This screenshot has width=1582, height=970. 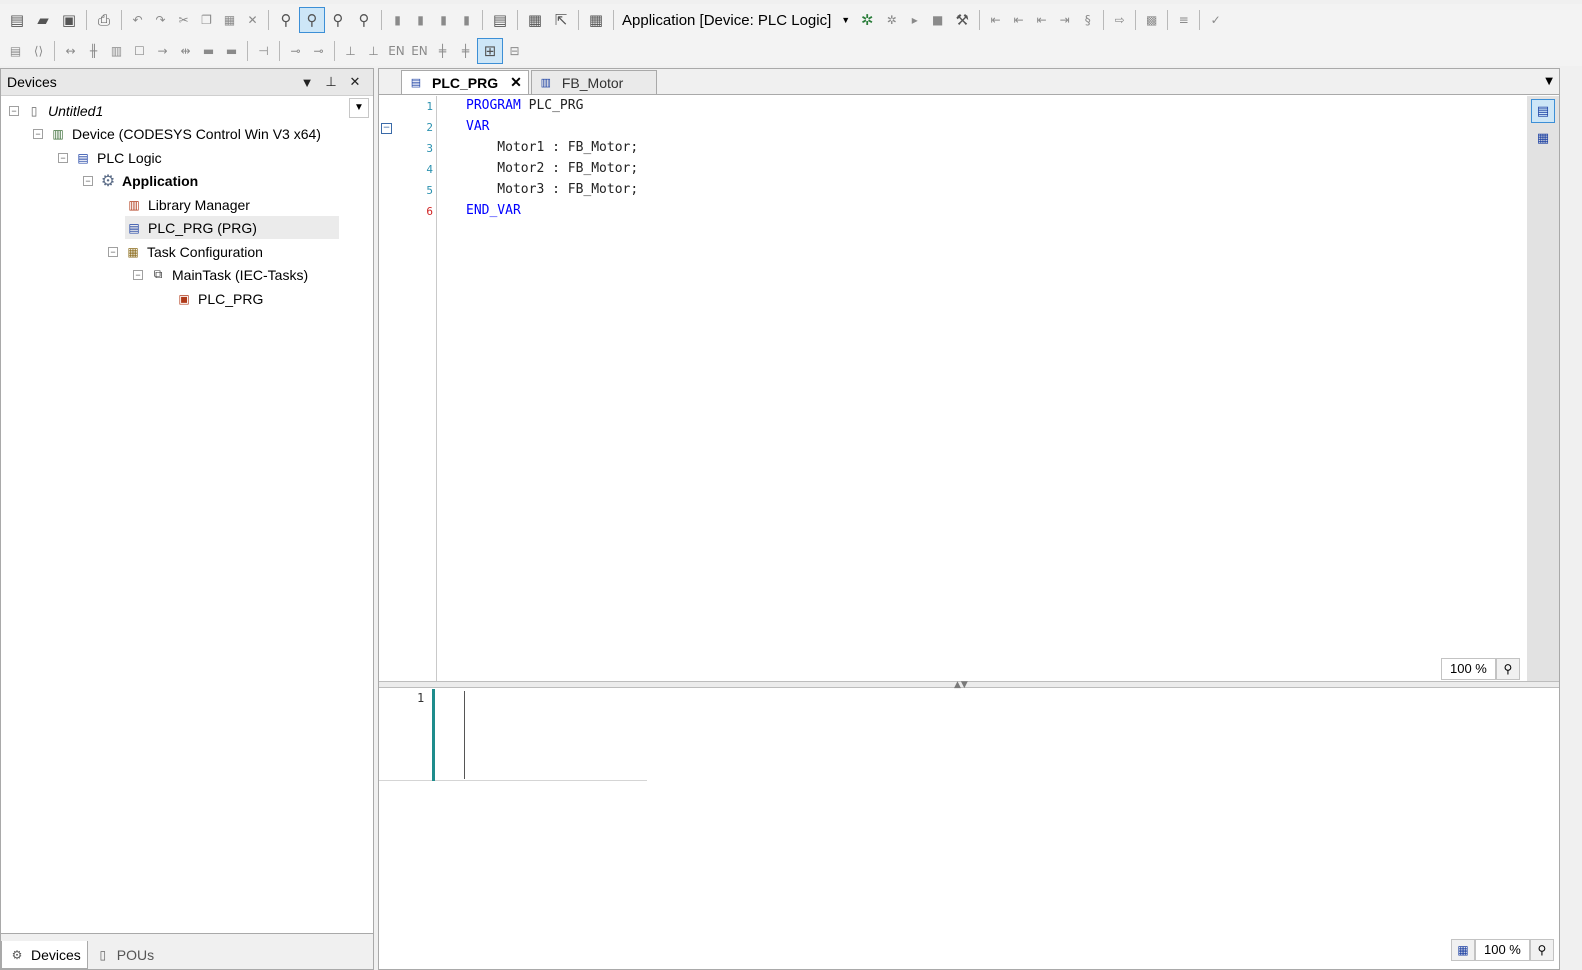 I want to click on save-icon: ▣, so click(x=69, y=20).